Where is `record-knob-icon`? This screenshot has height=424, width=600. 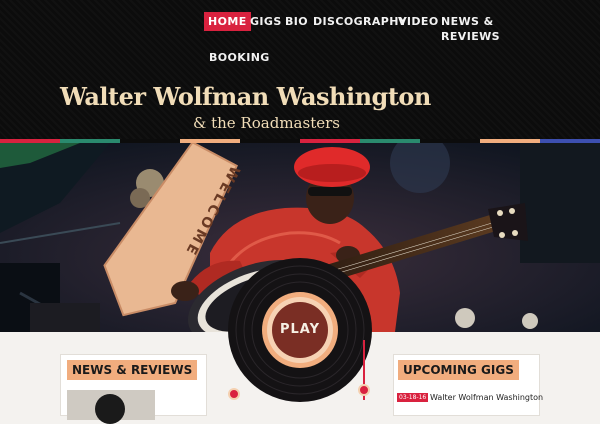
record-knob-icon is located at coordinates (234, 394).